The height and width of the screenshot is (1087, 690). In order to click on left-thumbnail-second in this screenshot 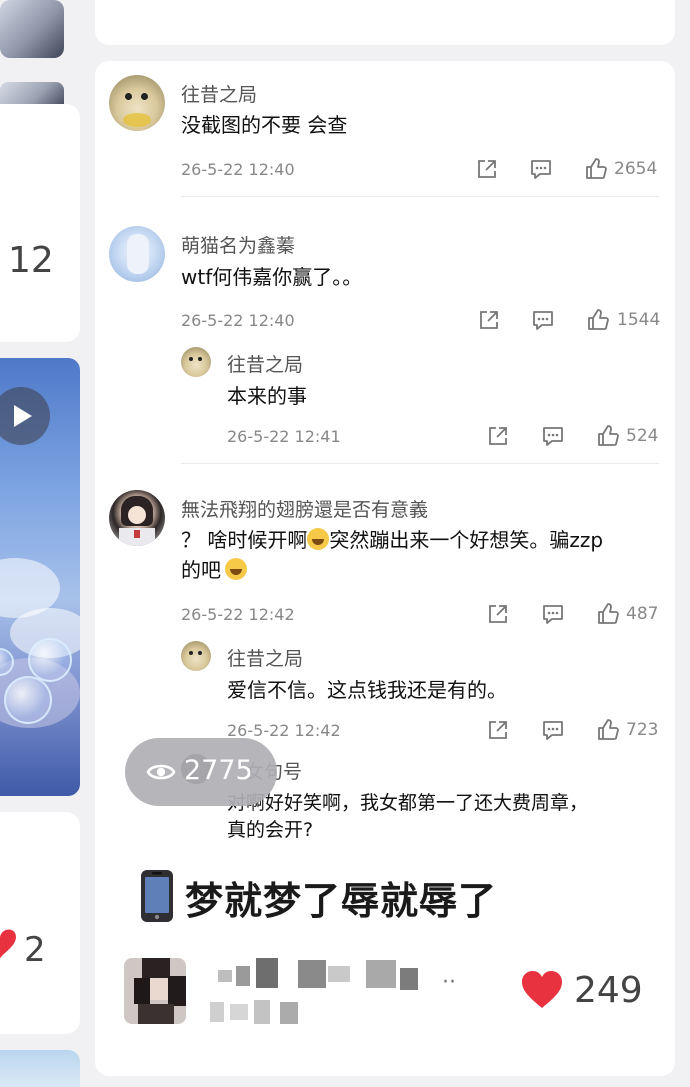, I will do `click(32, 93)`.